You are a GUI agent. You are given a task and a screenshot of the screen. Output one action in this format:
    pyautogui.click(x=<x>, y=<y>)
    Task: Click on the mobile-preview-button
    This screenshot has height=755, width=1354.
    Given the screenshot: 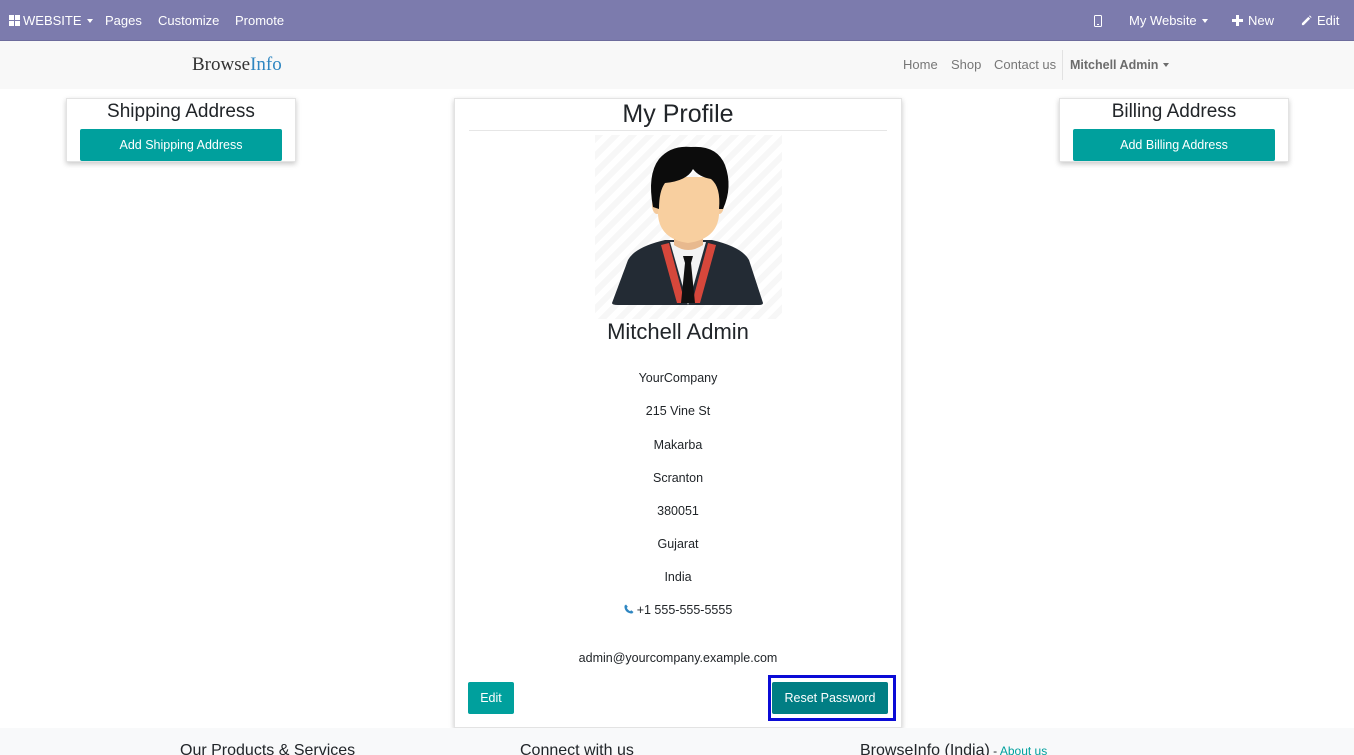 What is the action you would take?
    pyautogui.click(x=1098, y=20)
    